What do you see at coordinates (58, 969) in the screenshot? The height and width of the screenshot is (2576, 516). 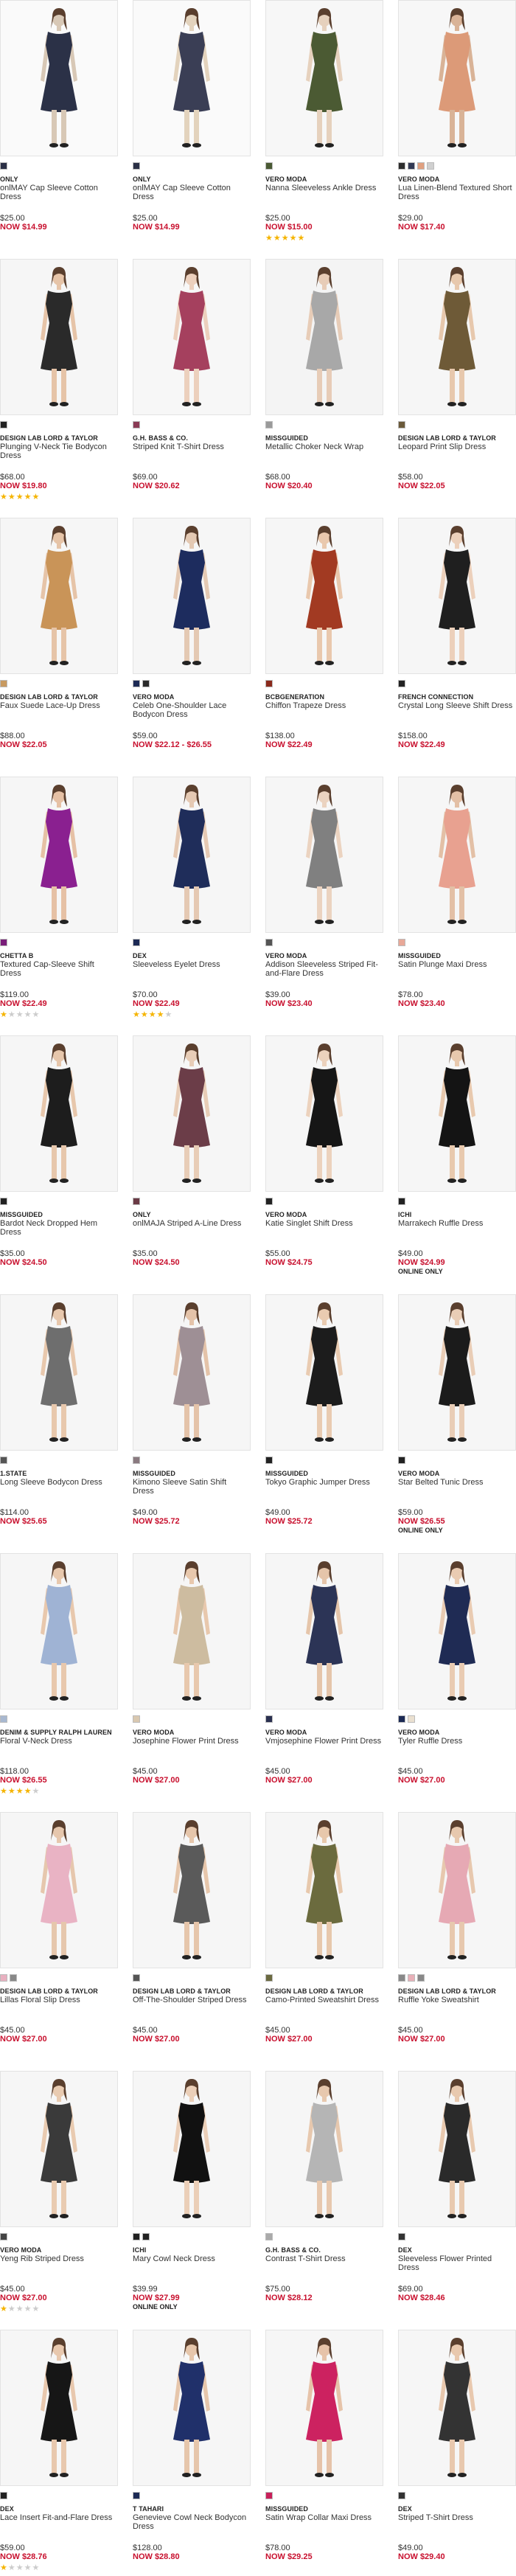 I see `product-name-link: Textured Cap-Sleeve Shift Dress` at bounding box center [58, 969].